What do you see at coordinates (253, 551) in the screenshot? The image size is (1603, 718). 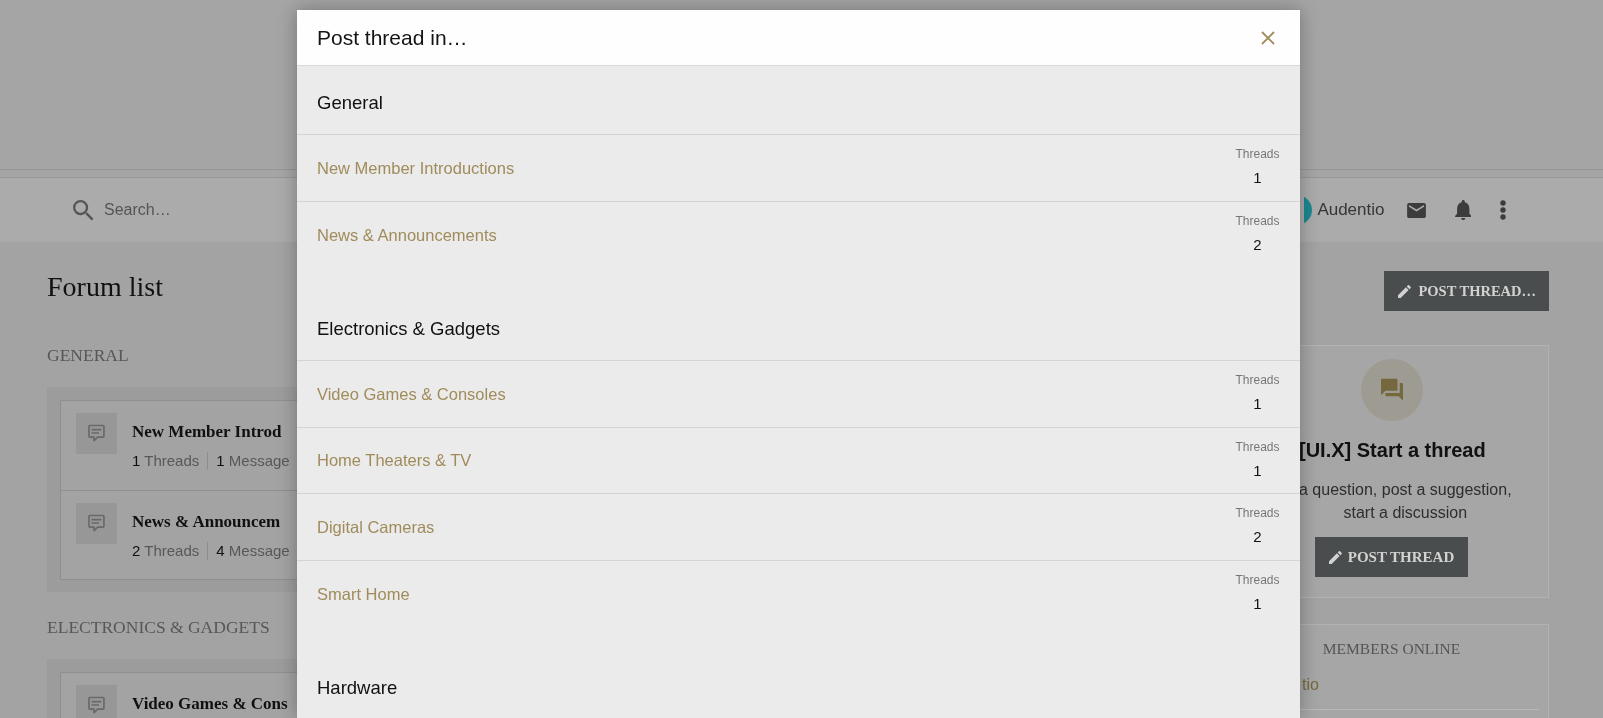 I see `message-count: 4 Message` at bounding box center [253, 551].